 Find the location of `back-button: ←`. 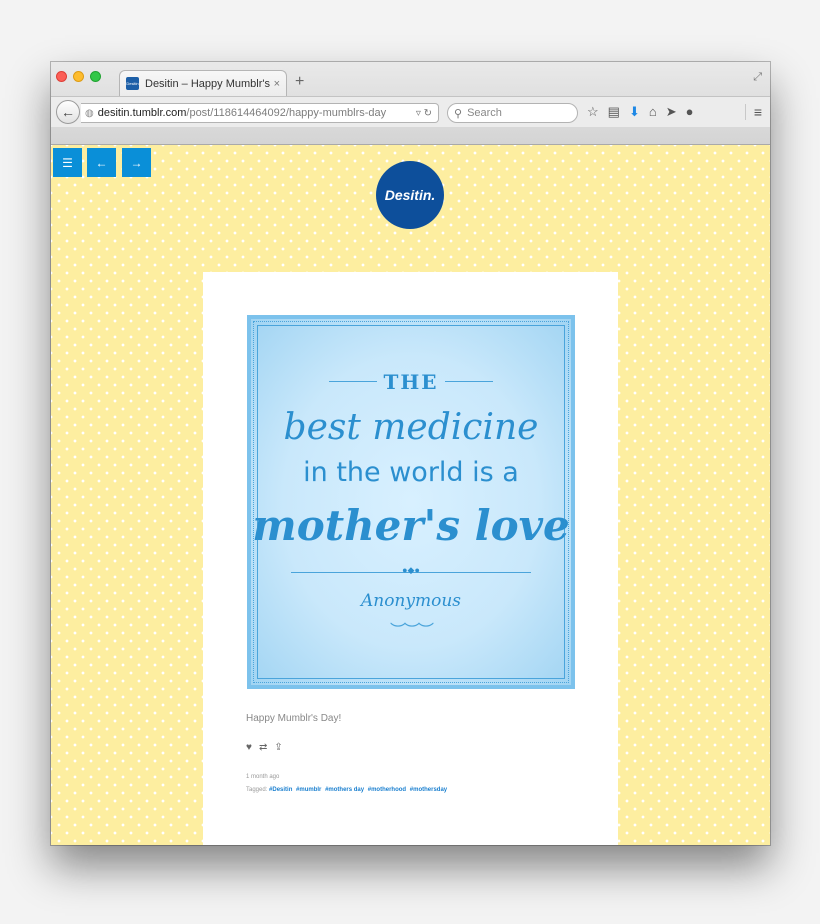

back-button: ← is located at coordinates (68, 112).